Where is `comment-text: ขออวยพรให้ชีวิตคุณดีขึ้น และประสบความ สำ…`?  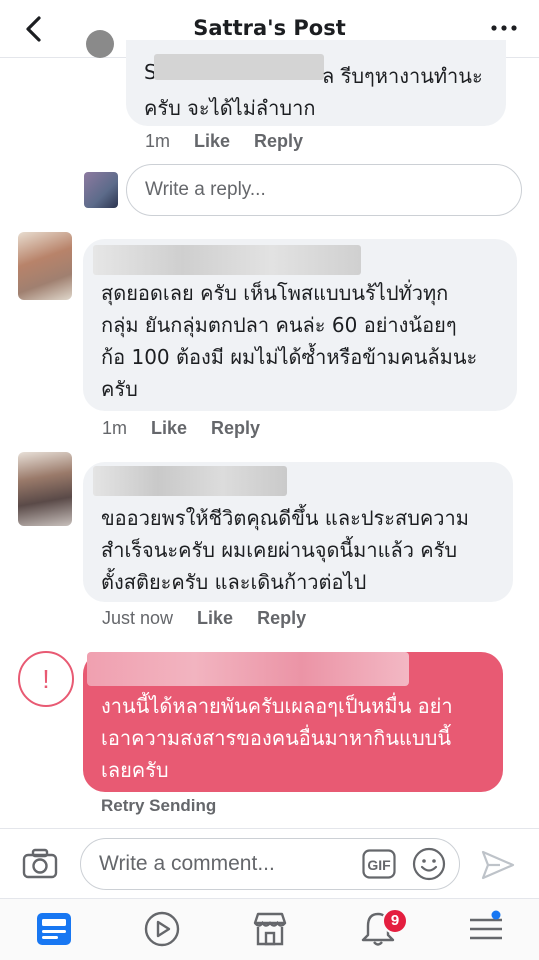
comment-text: ขออวยพรให้ชีวิตคุณดีขึ้น และประสบความ สำ… is located at coordinates (285, 550).